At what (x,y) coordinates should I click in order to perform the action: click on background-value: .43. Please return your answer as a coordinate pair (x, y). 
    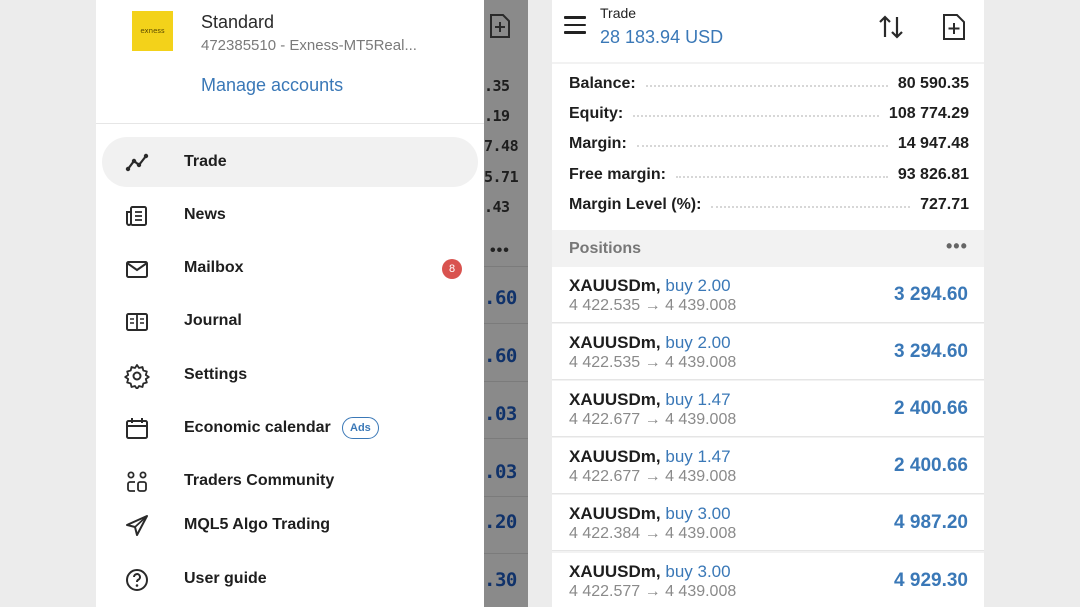
    Looking at the image, I should click on (497, 207).